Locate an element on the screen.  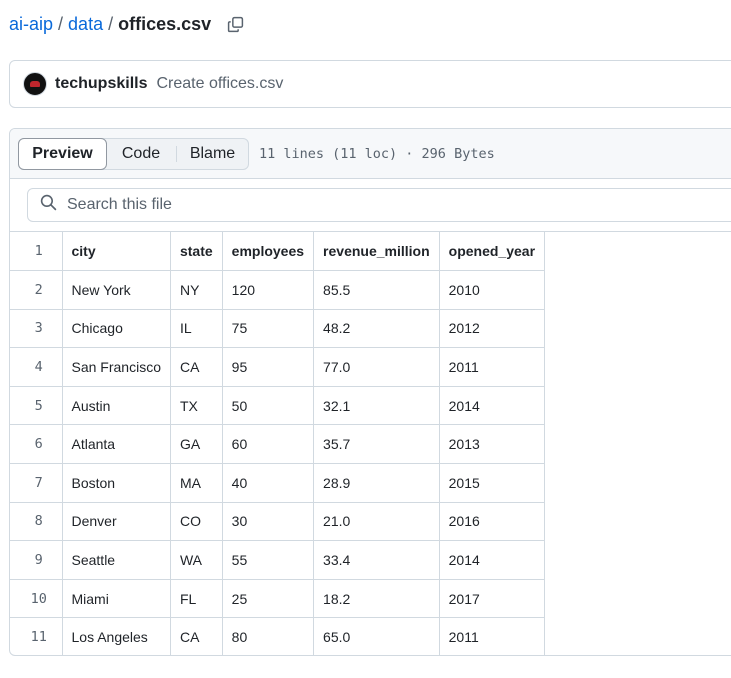
table-cell: 2015 is located at coordinates (492, 483).